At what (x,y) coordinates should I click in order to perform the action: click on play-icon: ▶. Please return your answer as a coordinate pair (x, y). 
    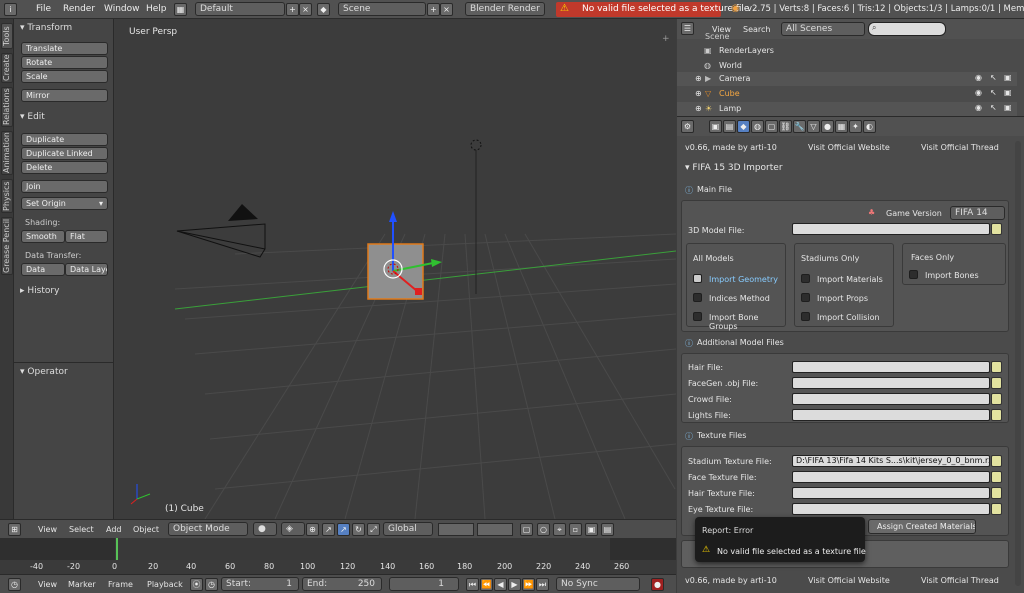
    Looking at the image, I should click on (514, 584).